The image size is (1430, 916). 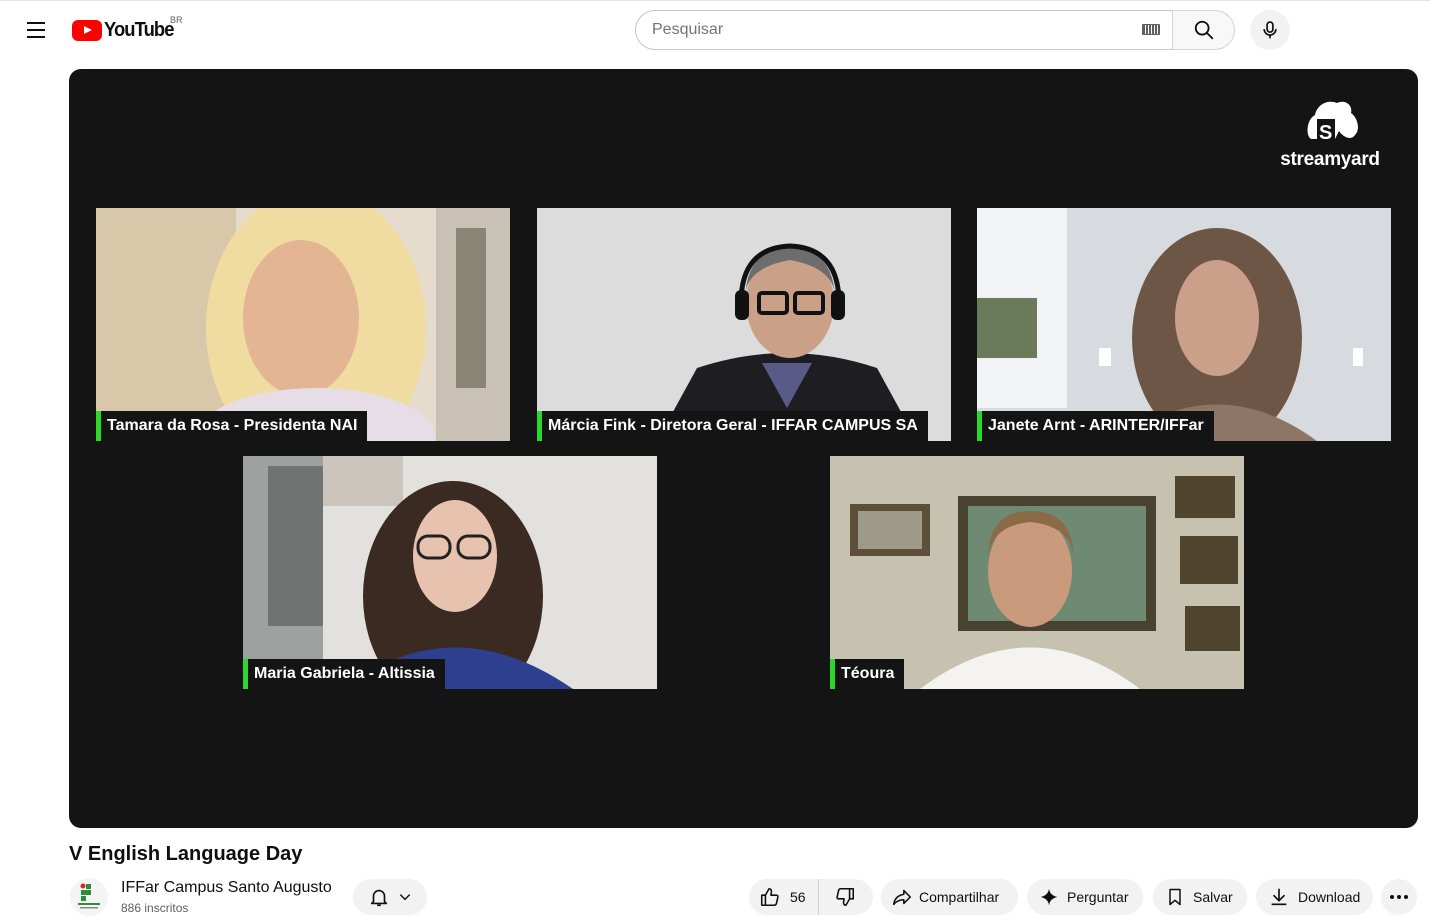 I want to click on participant-tile: Janete Arnt - ARINTER/IFFar, so click(x=1184, y=324).